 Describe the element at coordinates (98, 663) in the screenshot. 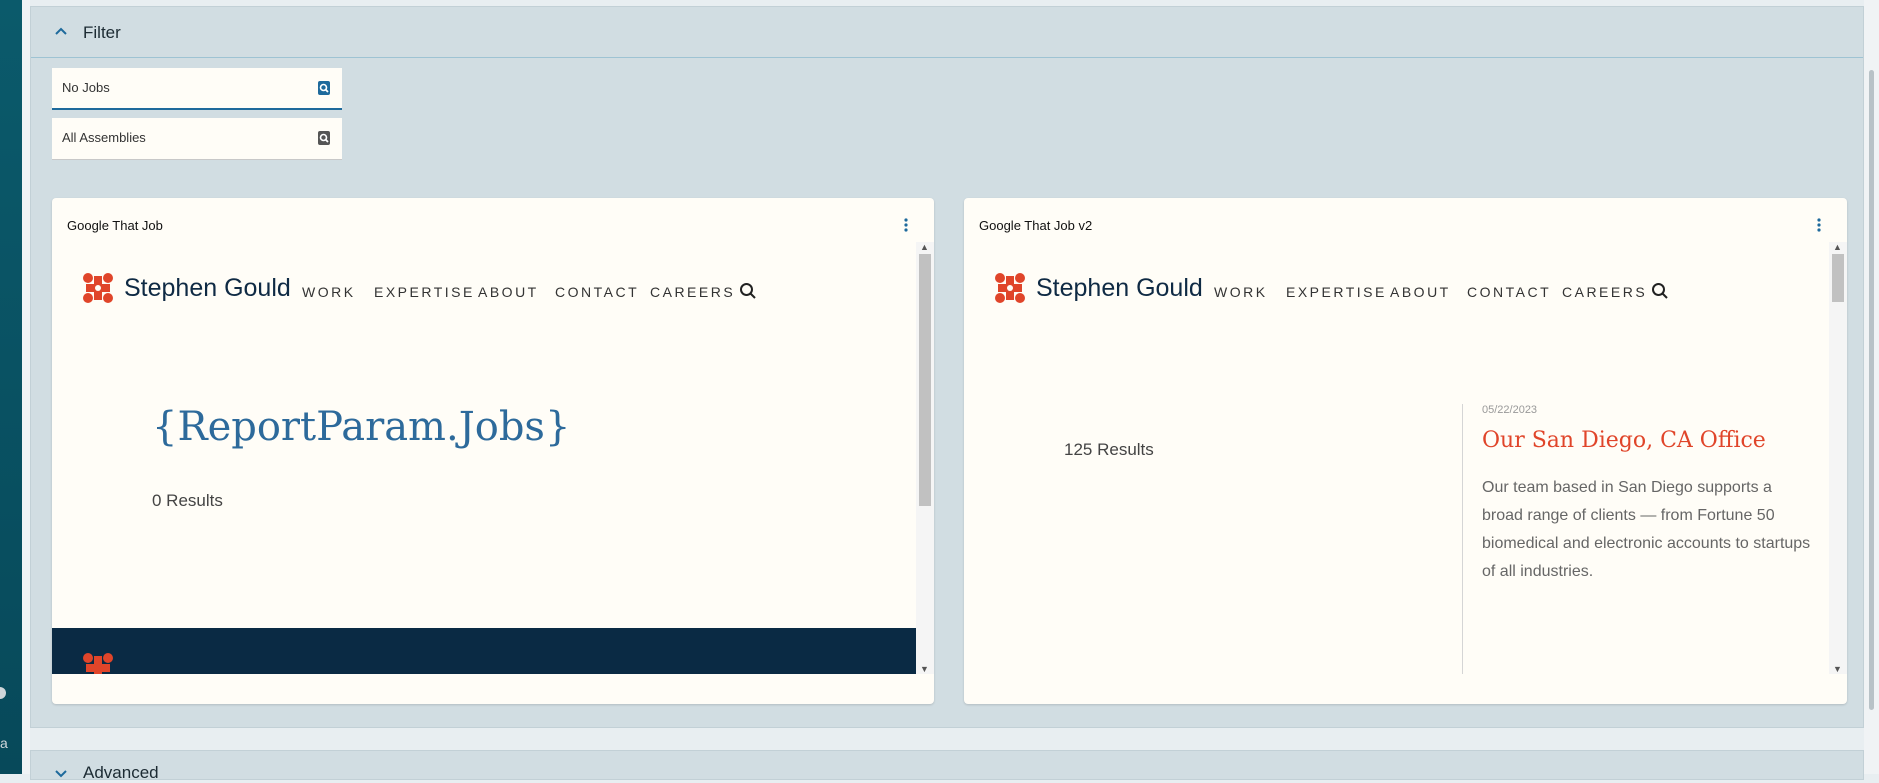

I see `footer-logo-icon` at that location.